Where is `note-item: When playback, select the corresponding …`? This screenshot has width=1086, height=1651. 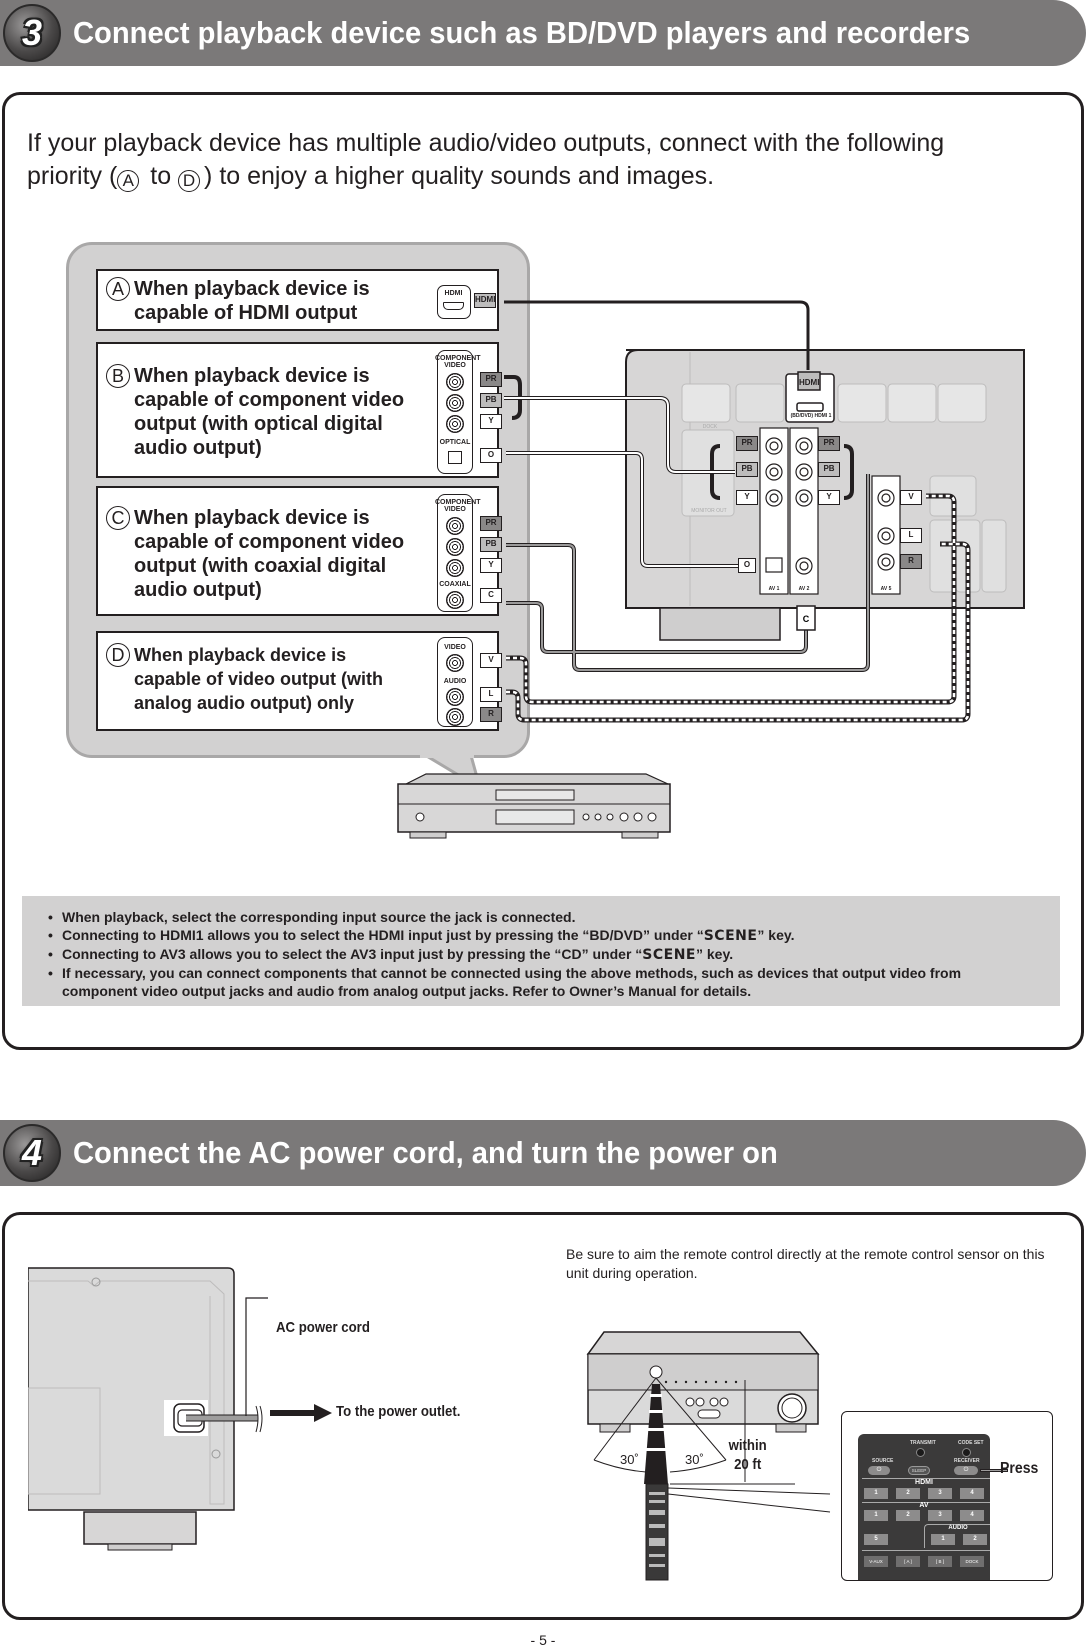 note-item: When playback, select the corresponding … is located at coordinates (541, 917).